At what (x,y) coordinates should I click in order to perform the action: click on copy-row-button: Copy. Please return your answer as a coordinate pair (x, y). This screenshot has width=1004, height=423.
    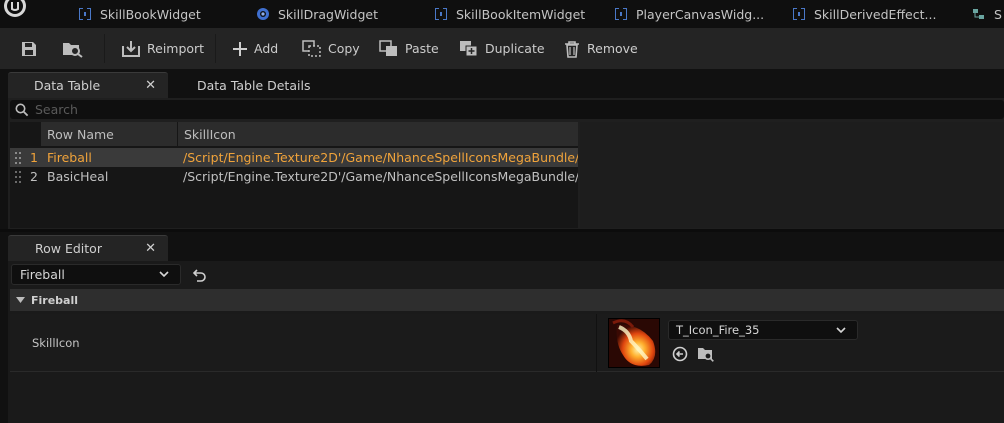
    Looking at the image, I should click on (331, 48).